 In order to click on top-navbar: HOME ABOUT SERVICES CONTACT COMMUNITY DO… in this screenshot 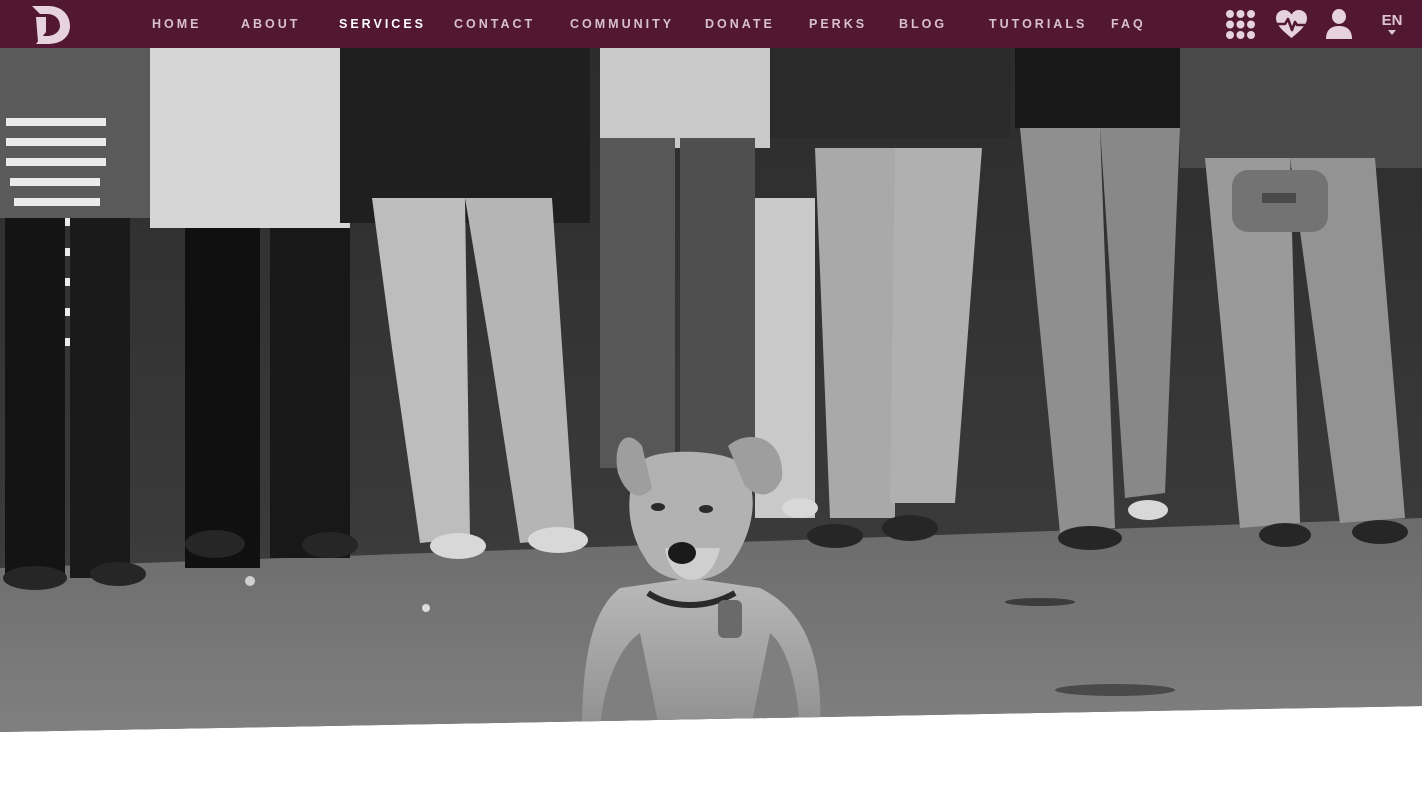, I will do `click(711, 24)`.